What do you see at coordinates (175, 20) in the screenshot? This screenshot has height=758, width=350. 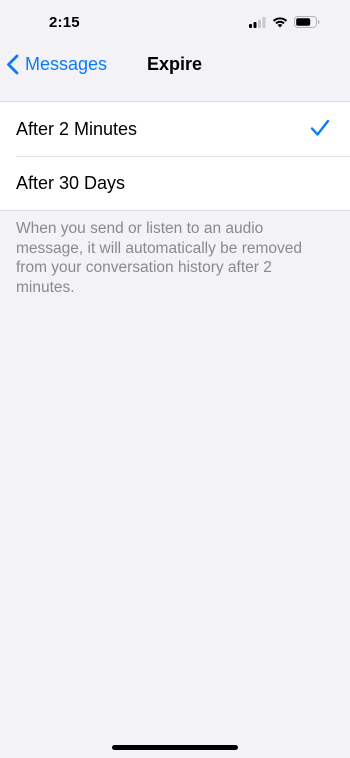 I see `status-bar: 2:15` at bounding box center [175, 20].